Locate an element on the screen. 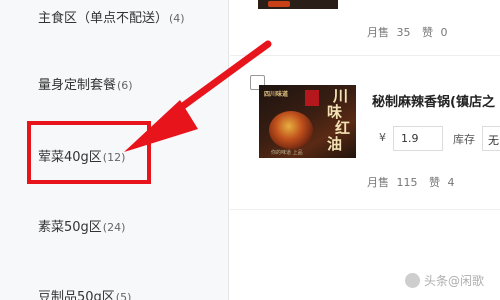 The image size is (500, 300). watermark: 头条@闲歌 is located at coordinates (444, 280).